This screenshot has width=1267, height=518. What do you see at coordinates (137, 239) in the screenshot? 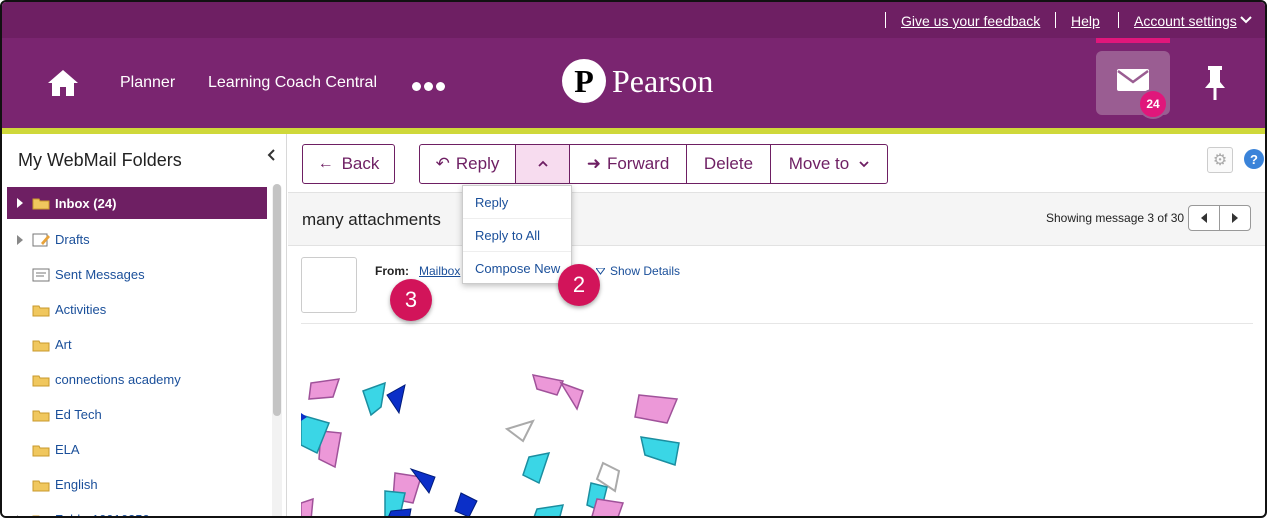
I see `sidebar-folder-item: Drafts` at bounding box center [137, 239].